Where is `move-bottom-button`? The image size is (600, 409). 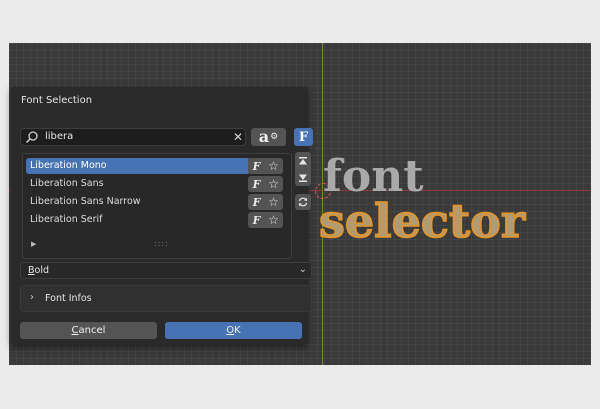 move-bottom-button is located at coordinates (303, 177).